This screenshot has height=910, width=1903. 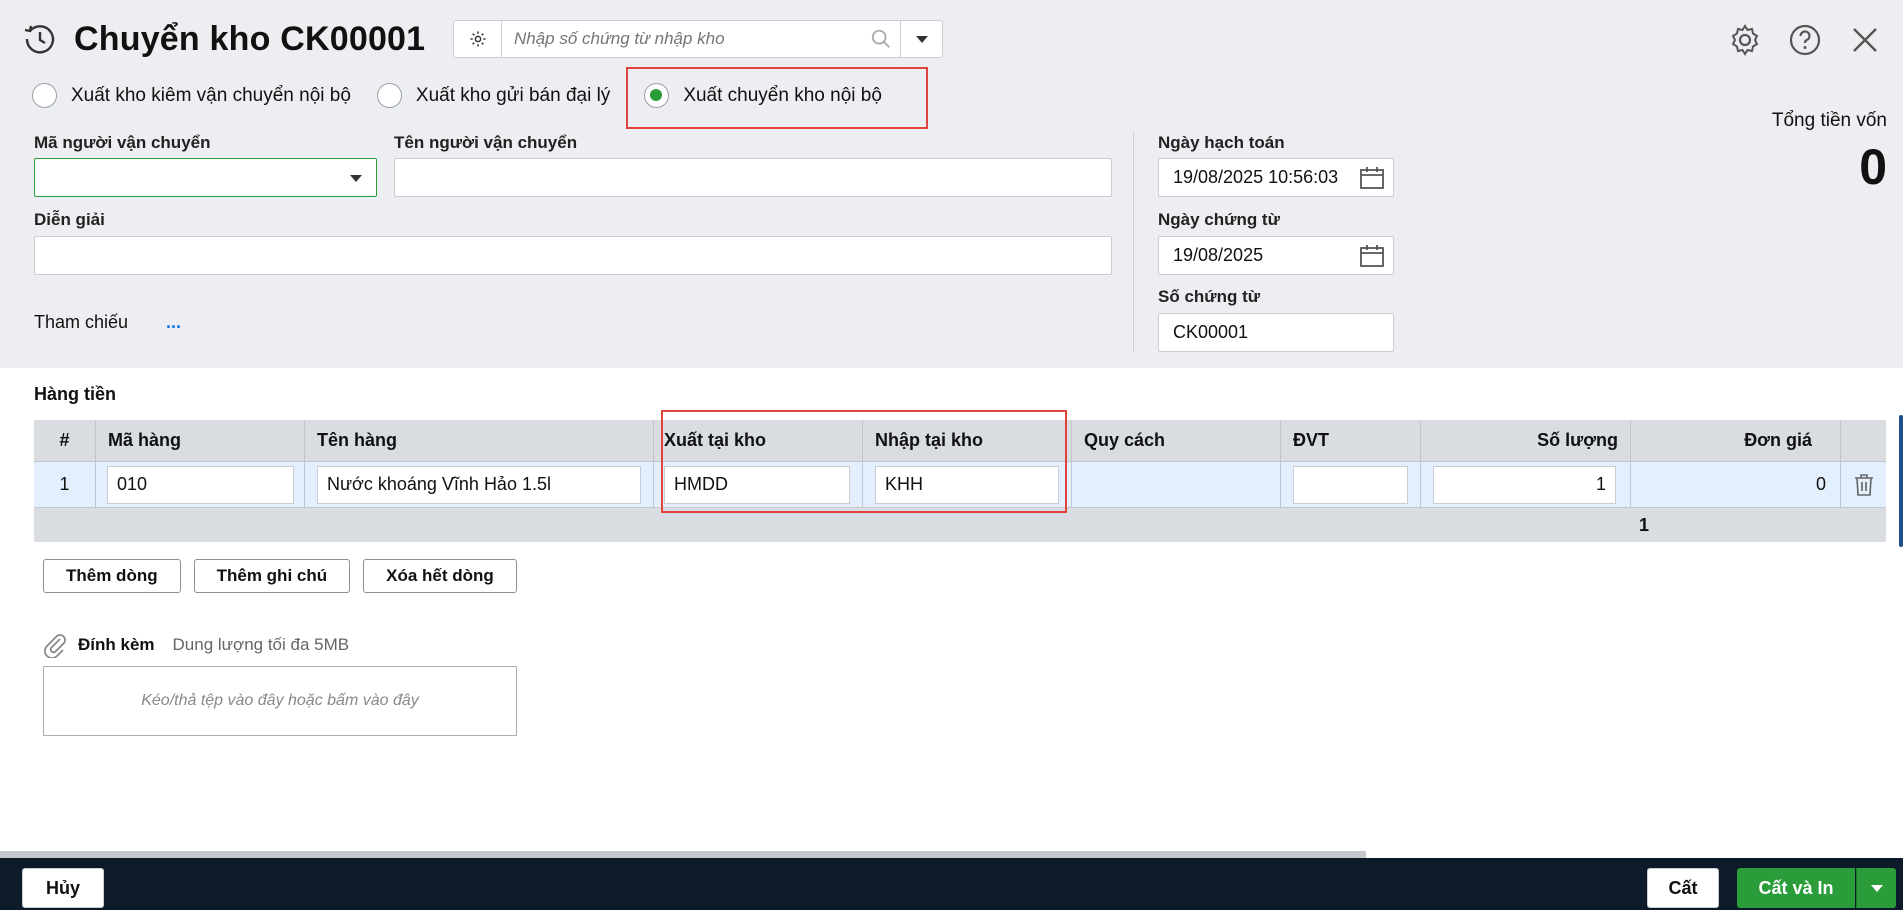 I want to click on title-row: Chuyển kho CK00001, so click(x=222, y=39).